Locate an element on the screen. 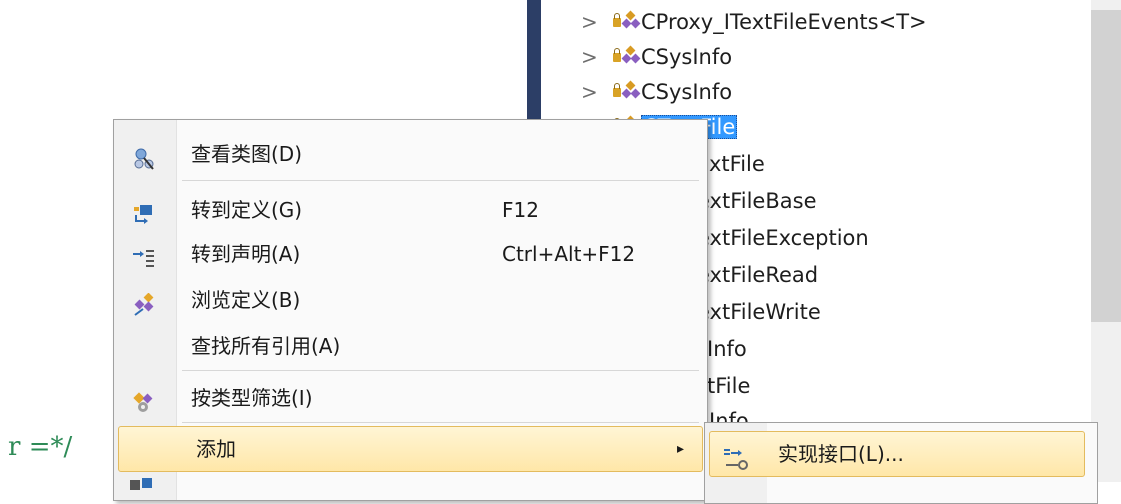  menu-item-filter-by-type: 按类型筛选(I) is located at coordinates (410, 398).